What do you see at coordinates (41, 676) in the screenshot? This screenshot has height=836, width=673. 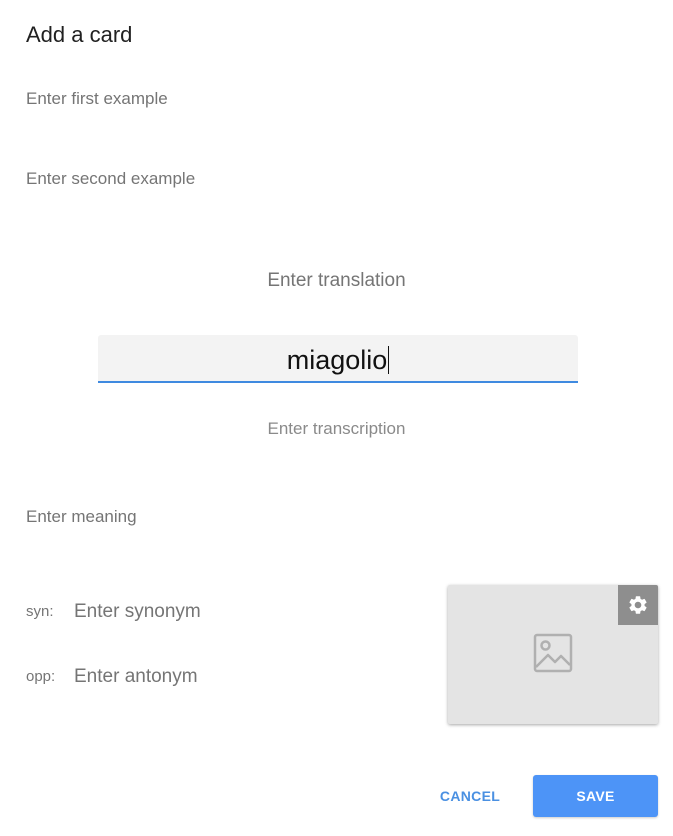 I see `antonym-label: opp:` at bounding box center [41, 676].